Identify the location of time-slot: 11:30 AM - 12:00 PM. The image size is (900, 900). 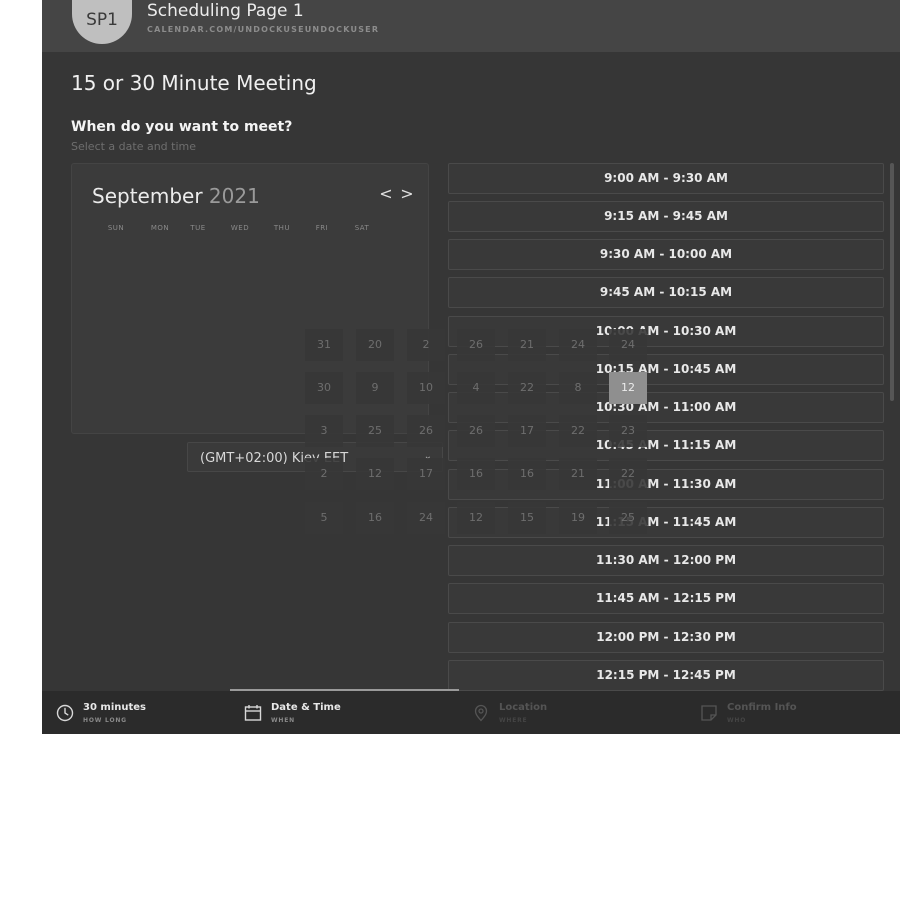
(666, 560).